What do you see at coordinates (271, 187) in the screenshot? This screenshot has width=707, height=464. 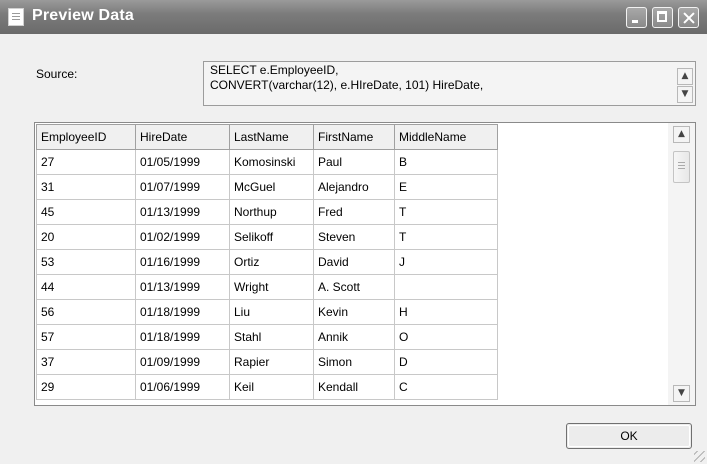 I see `table-cell: McGuel` at bounding box center [271, 187].